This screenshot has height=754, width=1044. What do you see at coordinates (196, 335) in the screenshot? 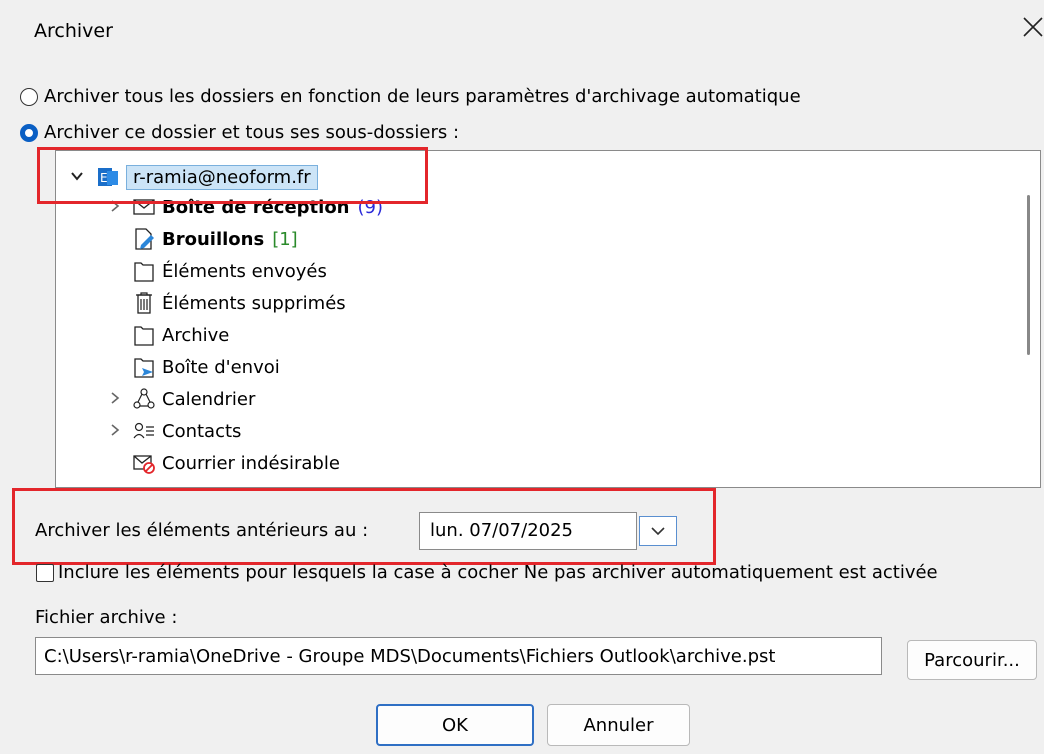
I see `tree-item-label: Archive` at bounding box center [196, 335].